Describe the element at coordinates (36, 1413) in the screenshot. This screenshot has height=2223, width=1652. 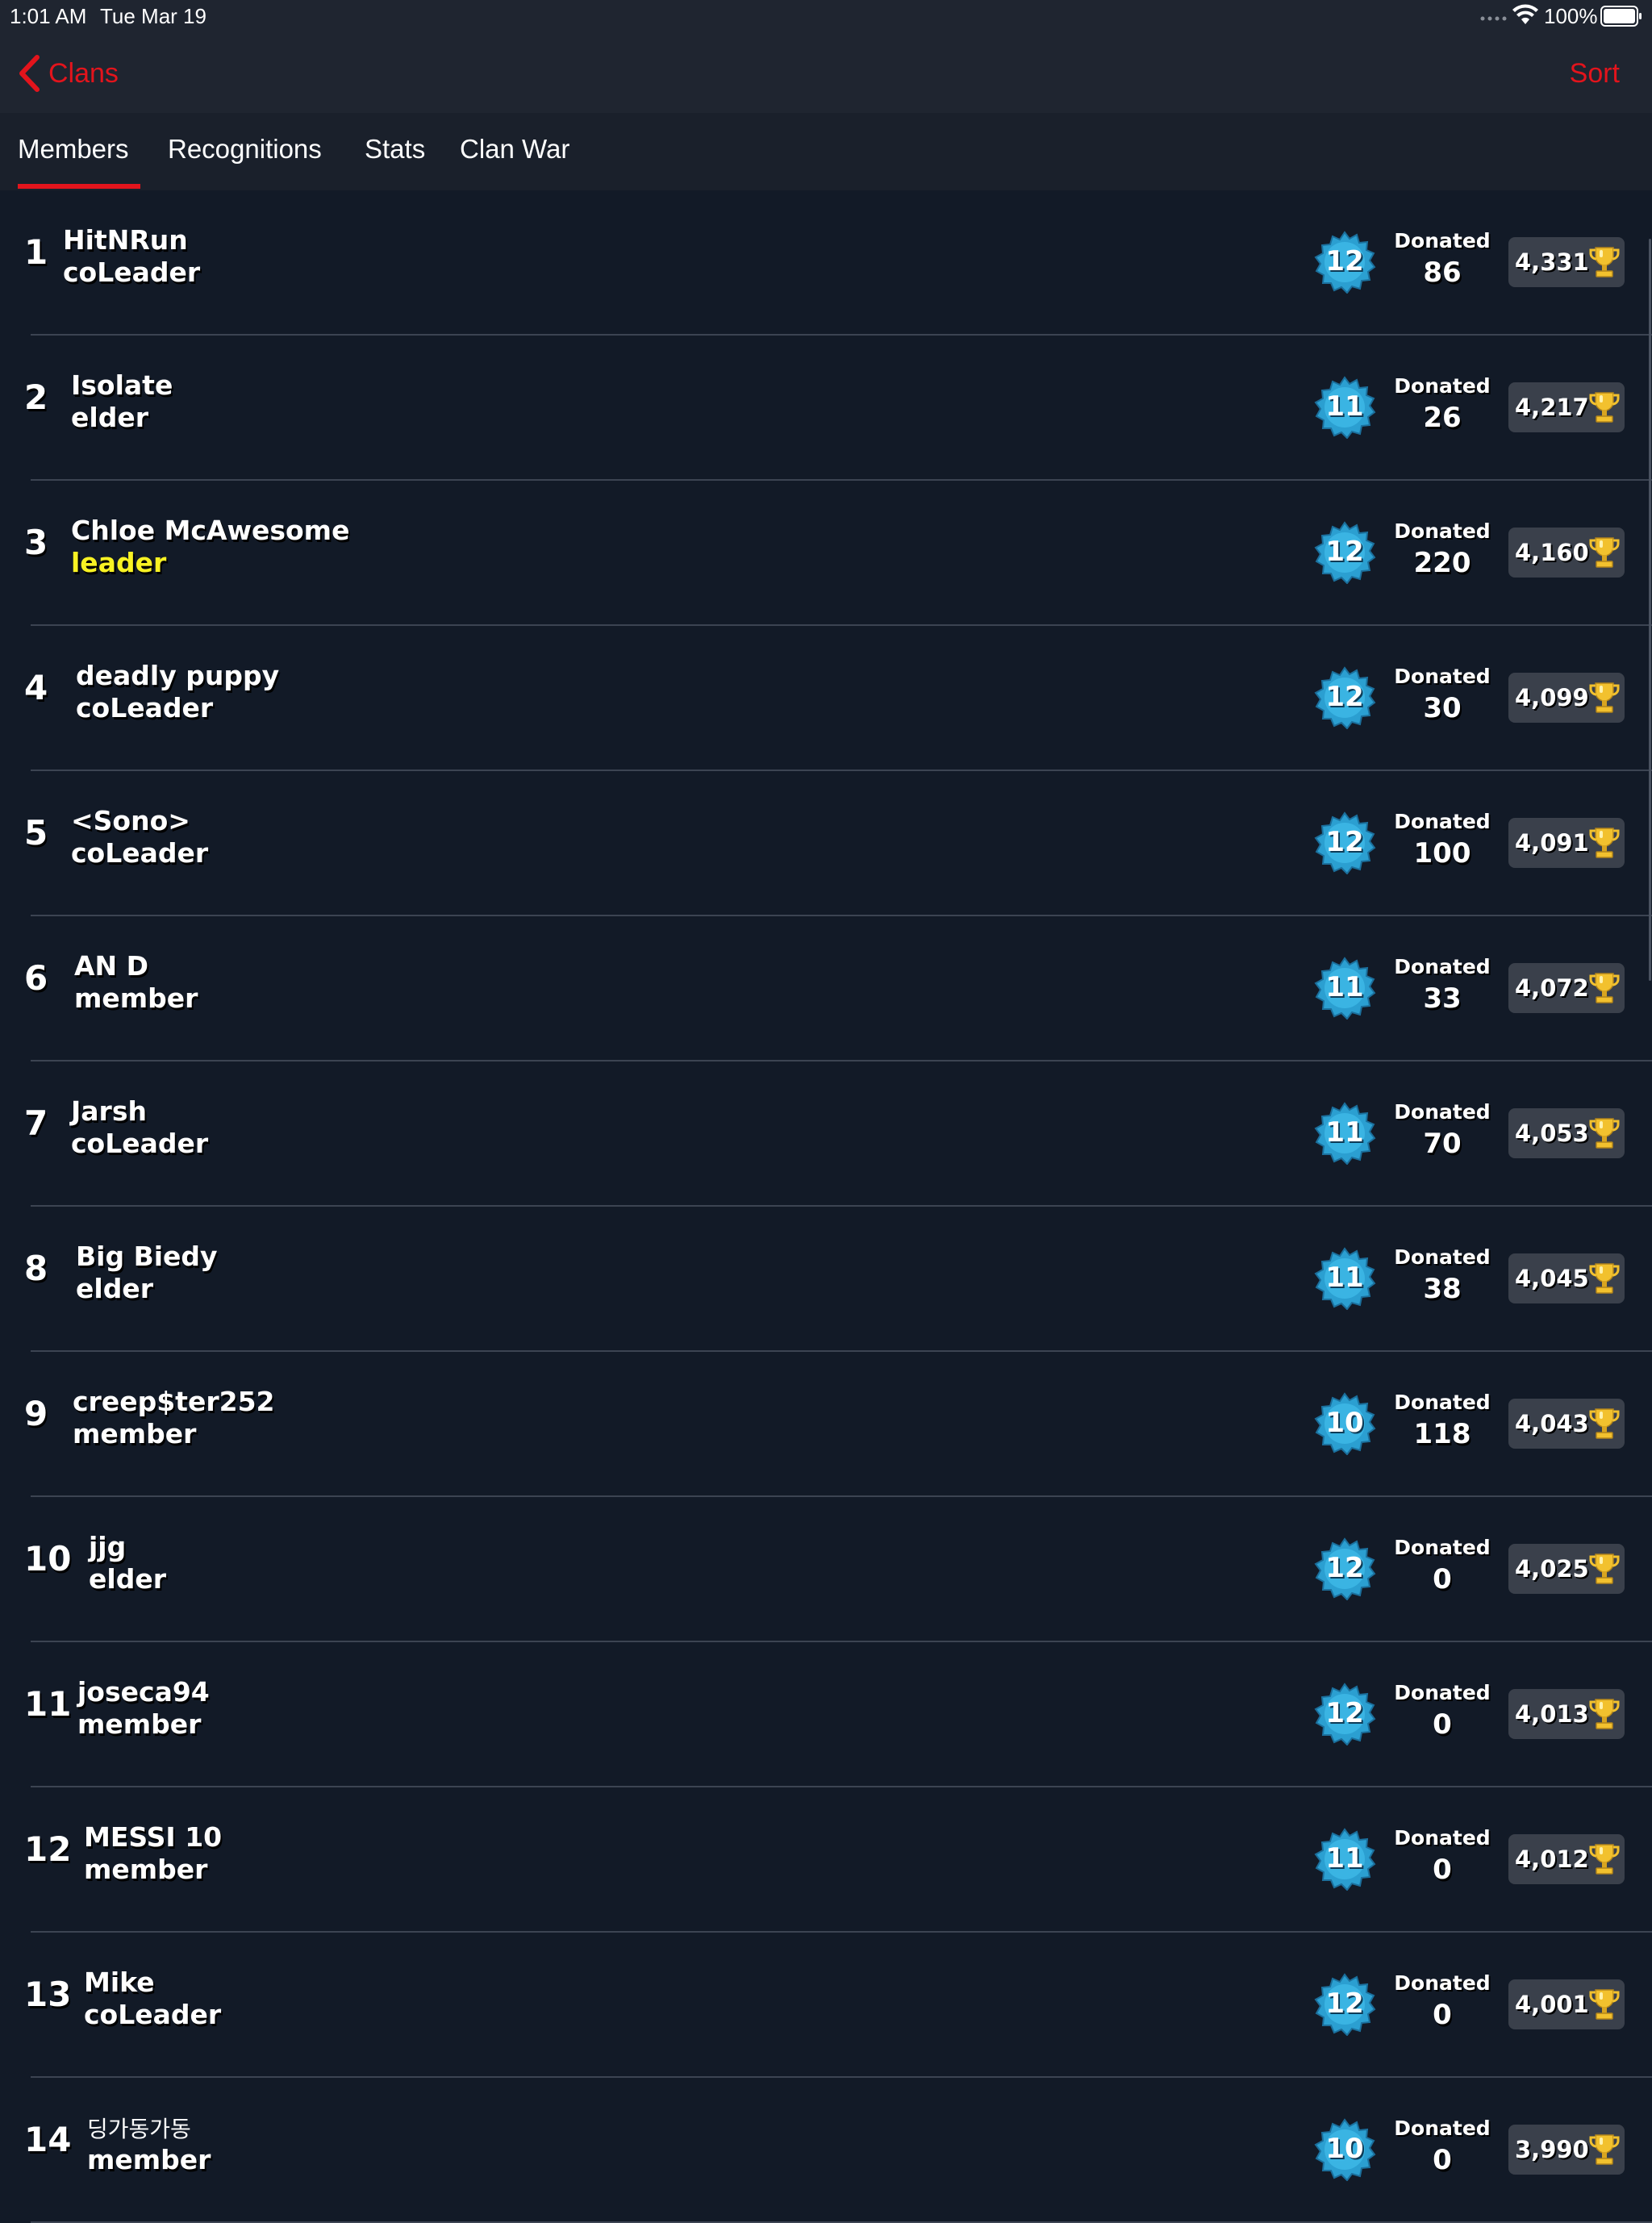
I see `member-rank: 9` at that location.